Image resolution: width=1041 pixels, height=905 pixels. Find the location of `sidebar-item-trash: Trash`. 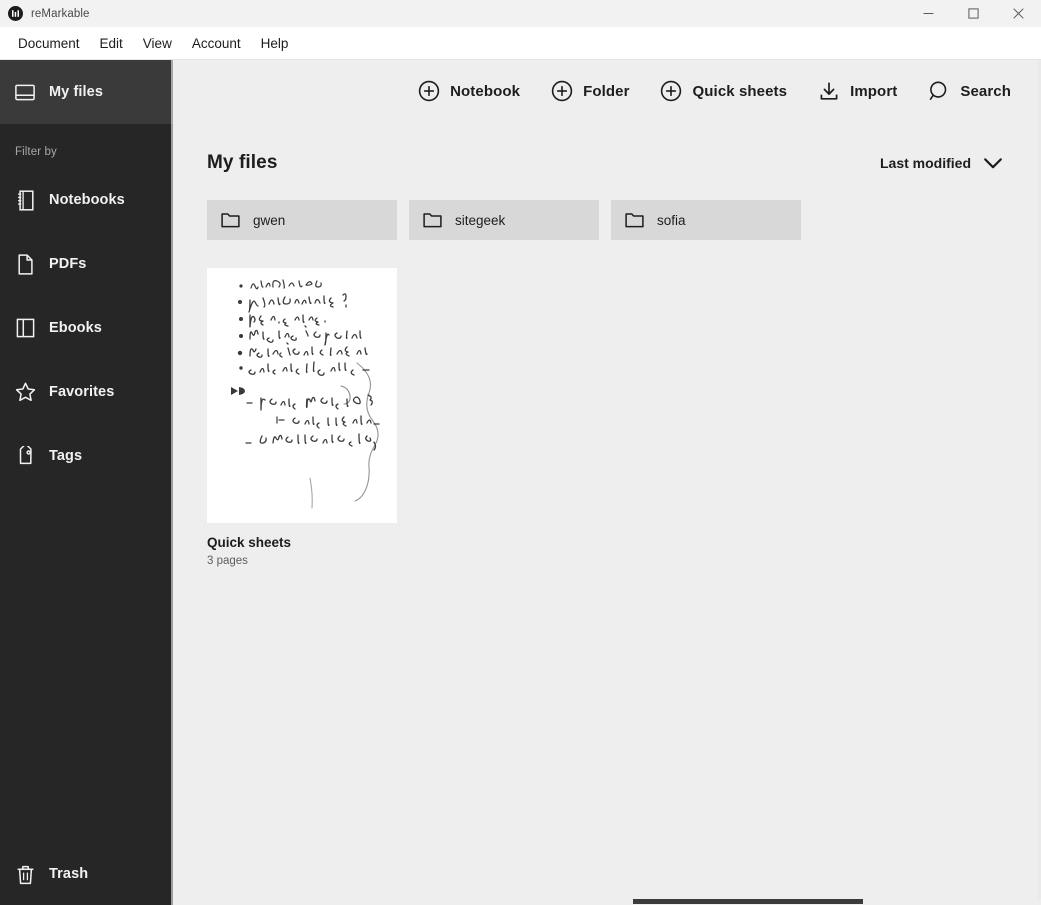

sidebar-item-trash: Trash is located at coordinates (86, 874).